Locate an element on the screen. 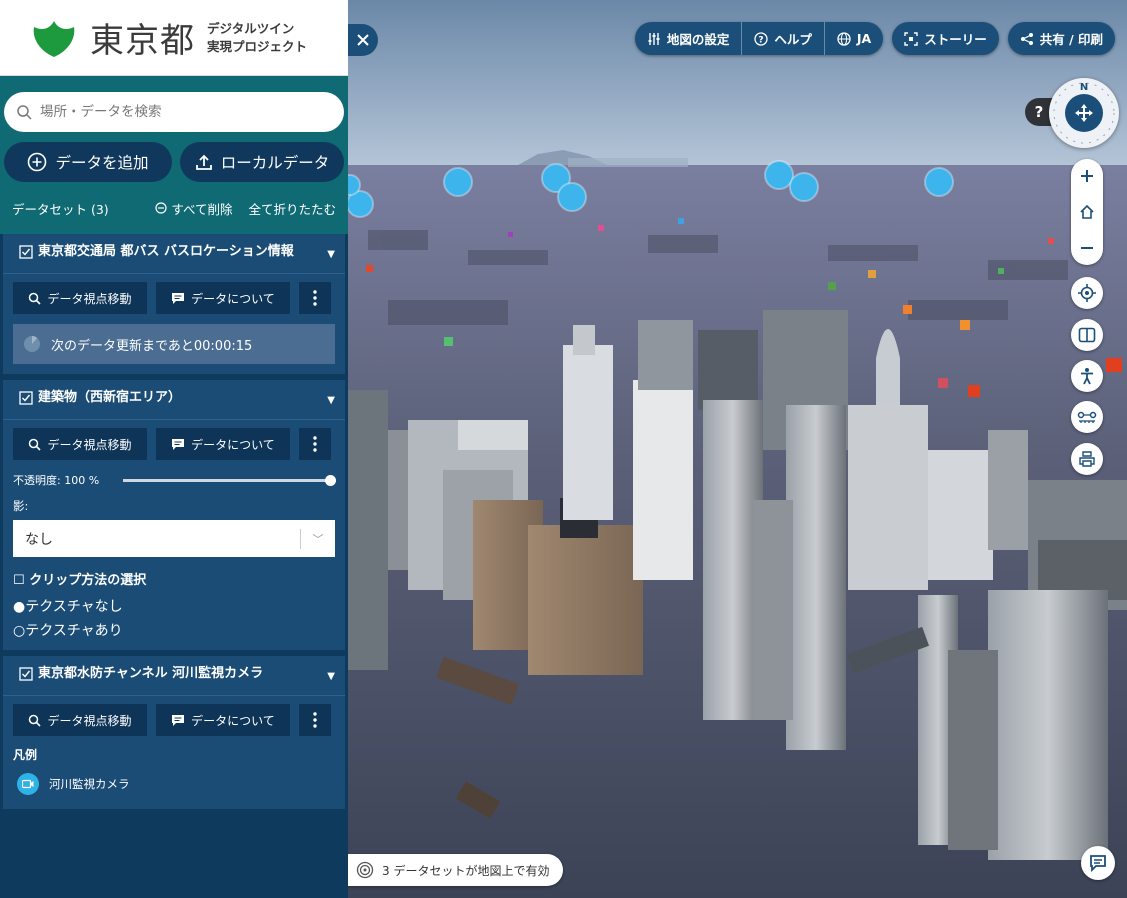 The width and height of the screenshot is (1127, 898). logo-subtitle-line1: デジタルツイン is located at coordinates (251, 28).